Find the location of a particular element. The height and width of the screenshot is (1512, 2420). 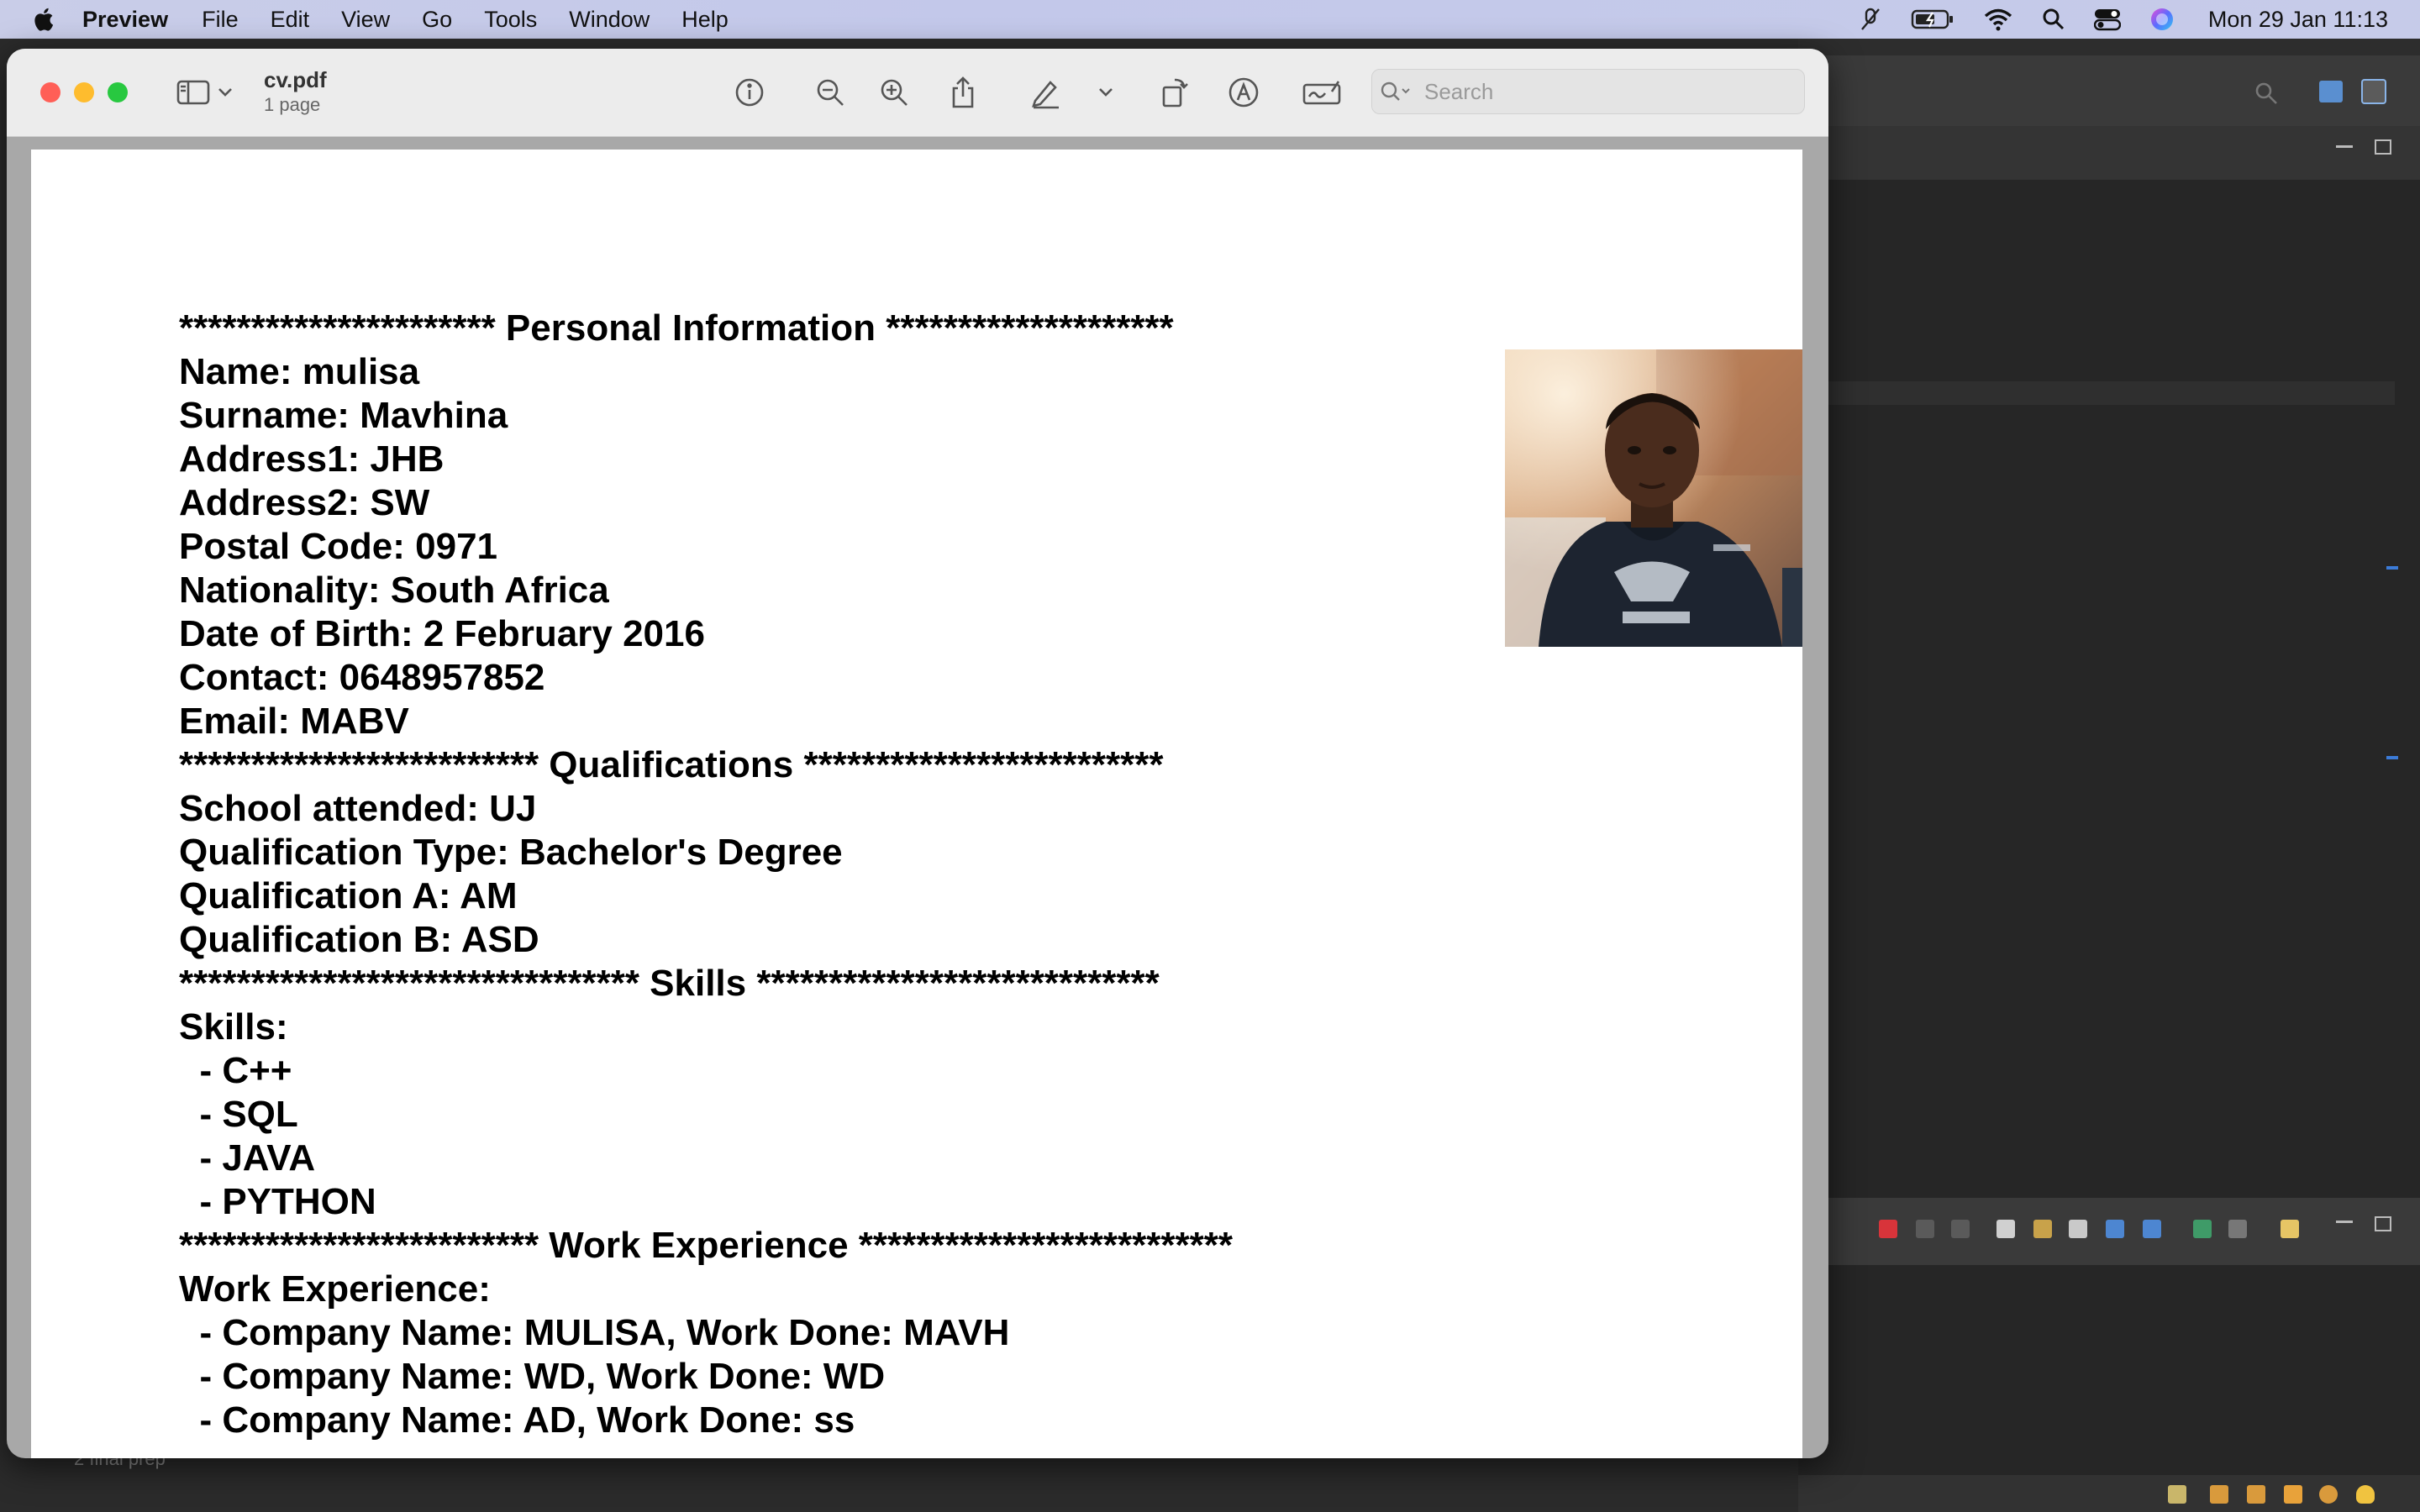

menu-go: Go is located at coordinates (437, 20).